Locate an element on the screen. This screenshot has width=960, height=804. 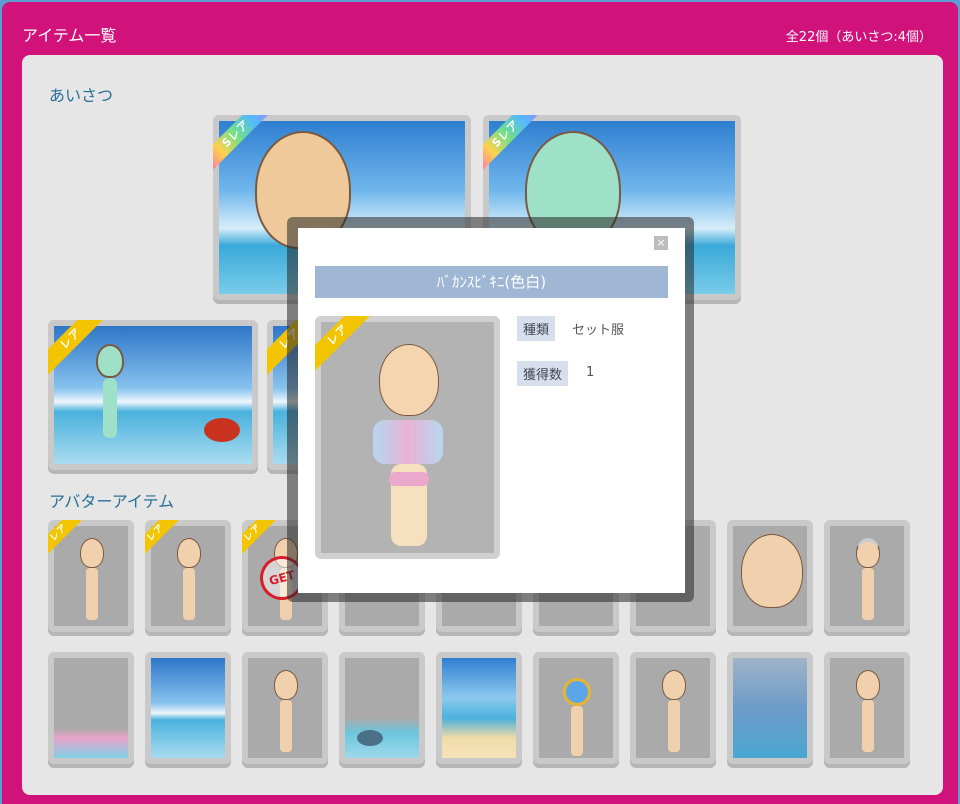
attr-count-label: 獲得数 is located at coordinates (543, 373).